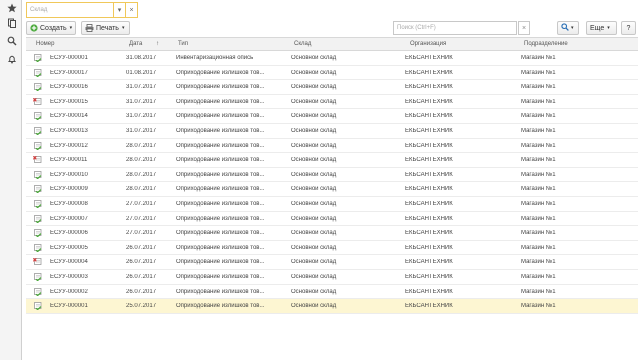 The image size is (640, 360). I want to click on column-header-type: Тип, so click(183, 44).